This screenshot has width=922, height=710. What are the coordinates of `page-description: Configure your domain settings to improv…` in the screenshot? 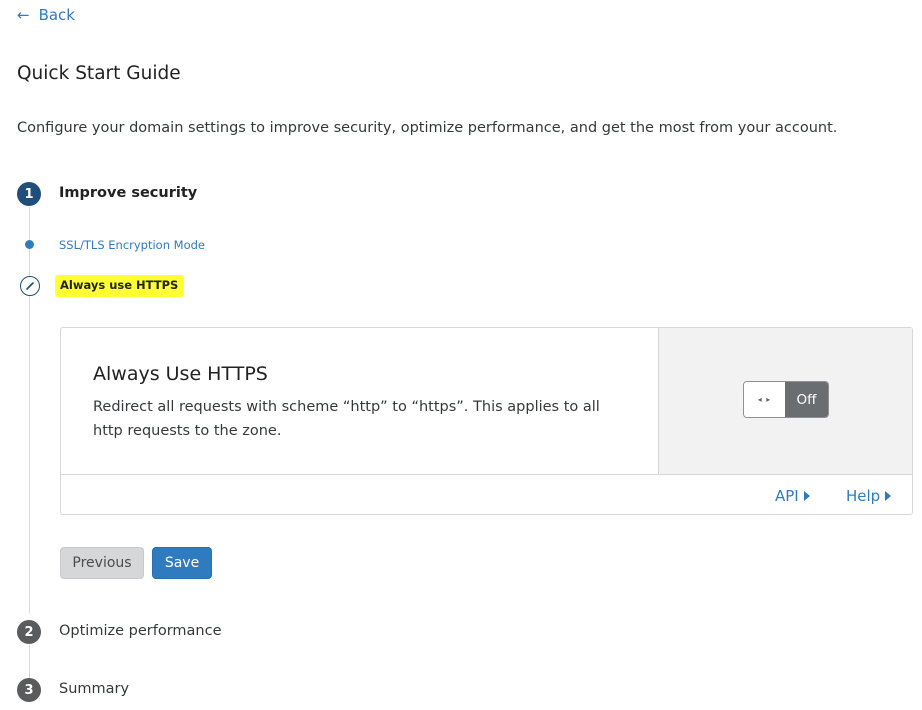 It's located at (427, 128).